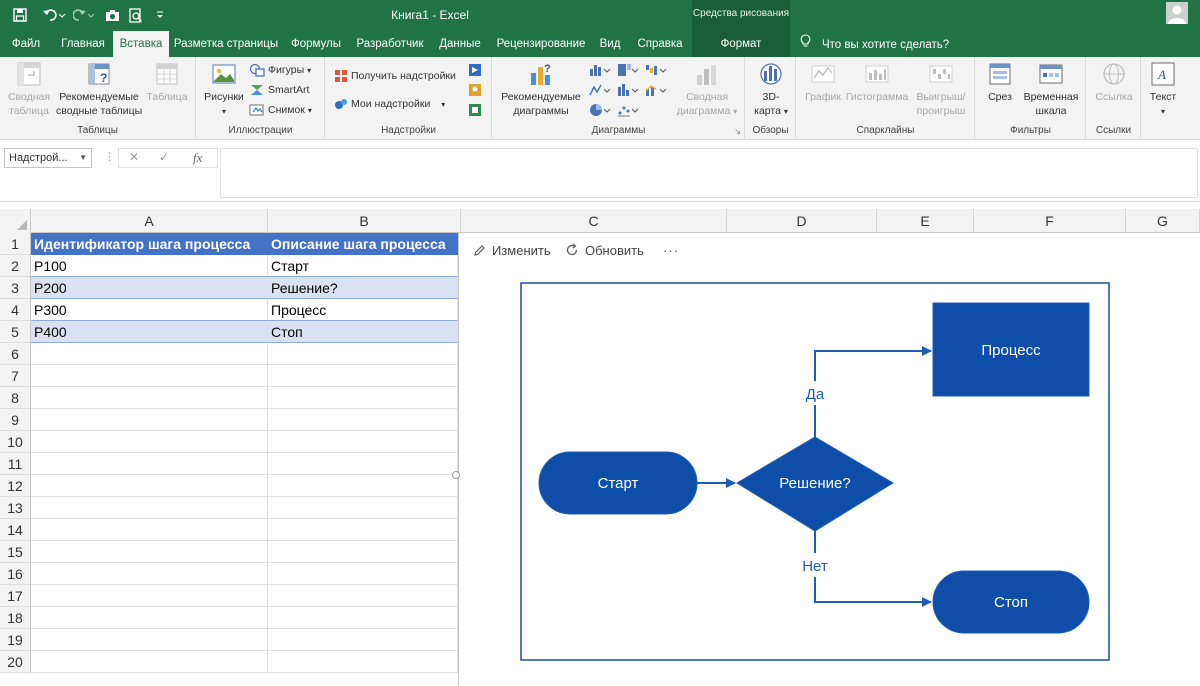 Image resolution: width=1200 pixels, height=686 pixels. What do you see at coordinates (1163, 221) in the screenshot?
I see `column-header-g: G` at bounding box center [1163, 221].